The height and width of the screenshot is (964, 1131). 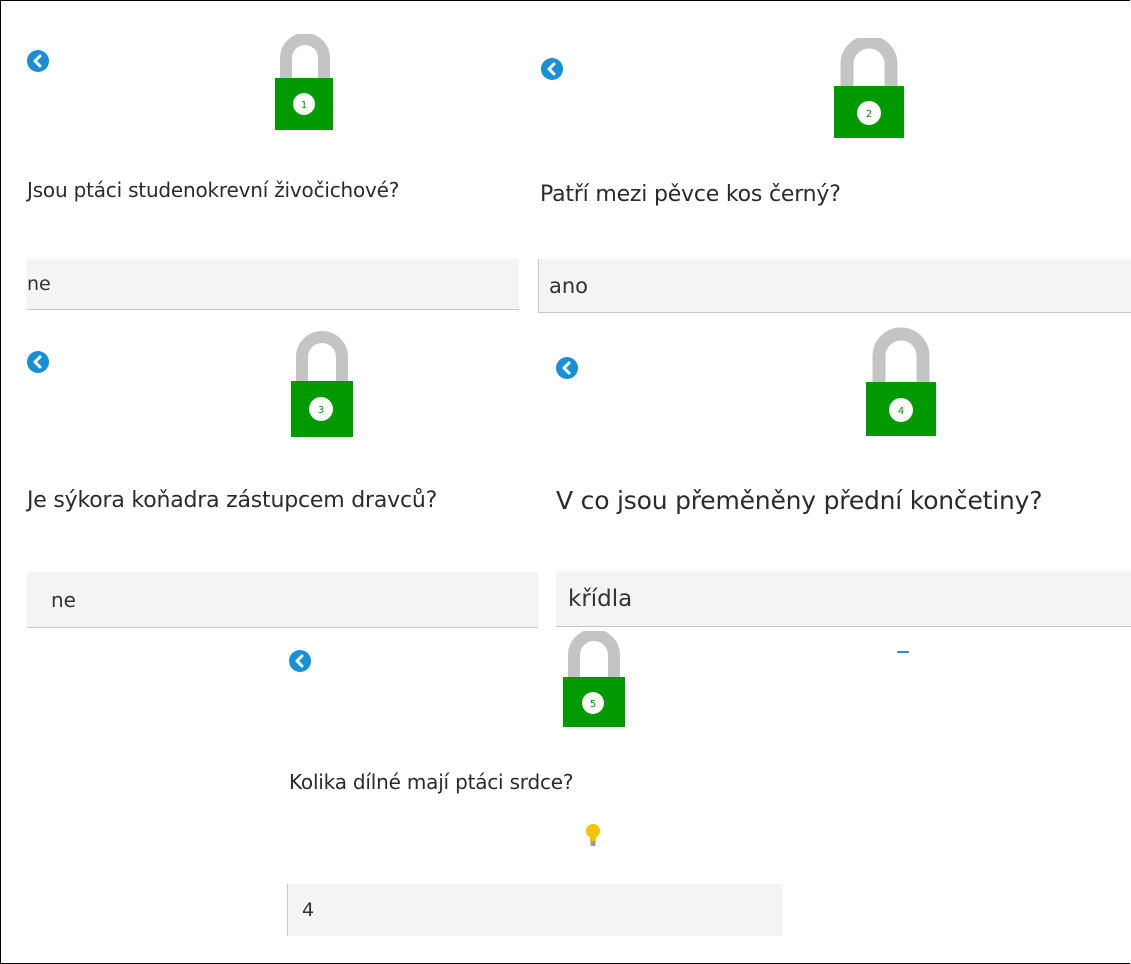 What do you see at coordinates (304, 105) in the screenshot?
I see `lock-number: 1` at bounding box center [304, 105].